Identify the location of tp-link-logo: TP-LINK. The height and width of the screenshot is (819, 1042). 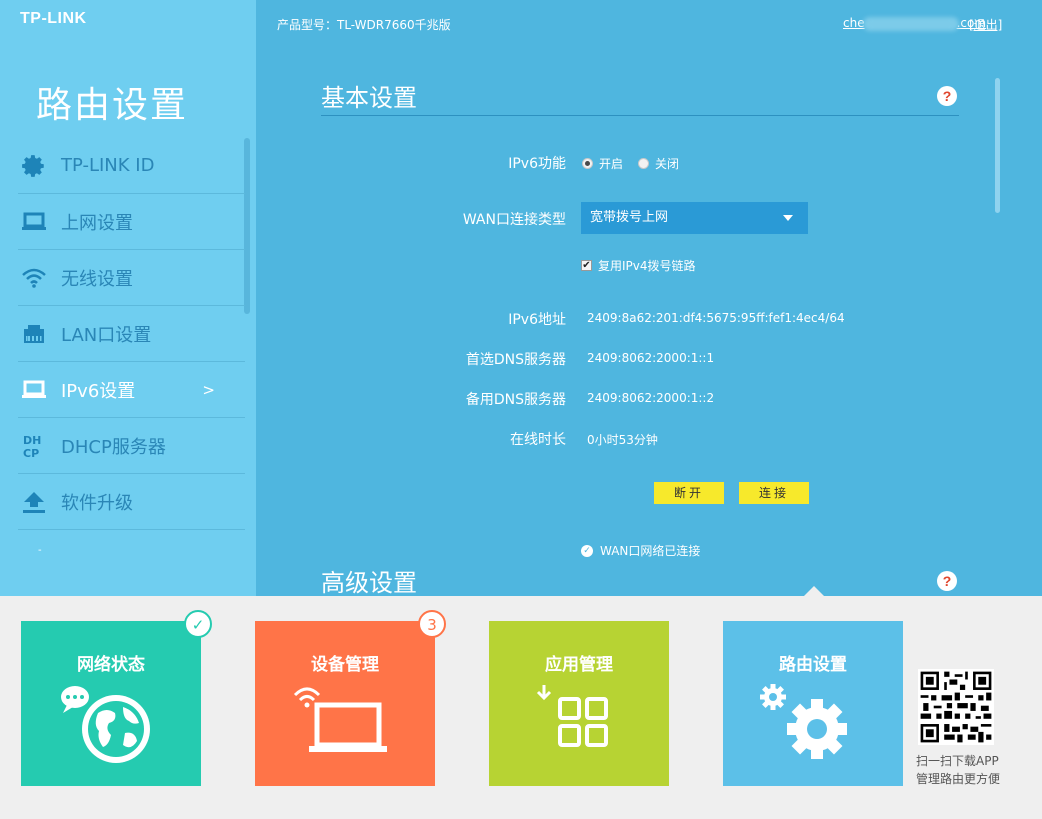
(53, 18).